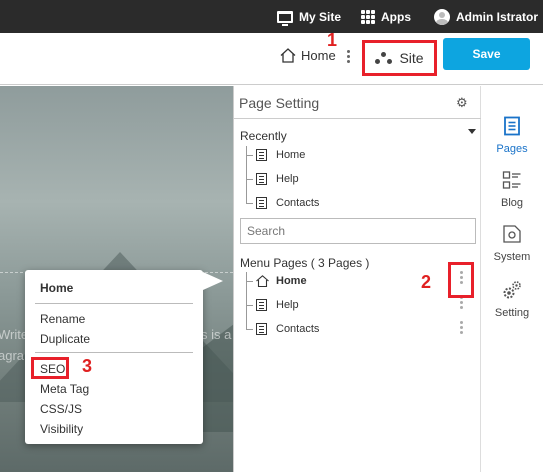  I want to click on menu-item-rename: Rename, so click(62, 319).